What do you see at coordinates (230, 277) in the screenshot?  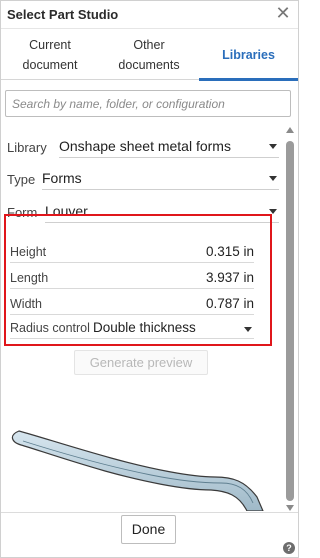 I see `length-input: 3.937 in` at bounding box center [230, 277].